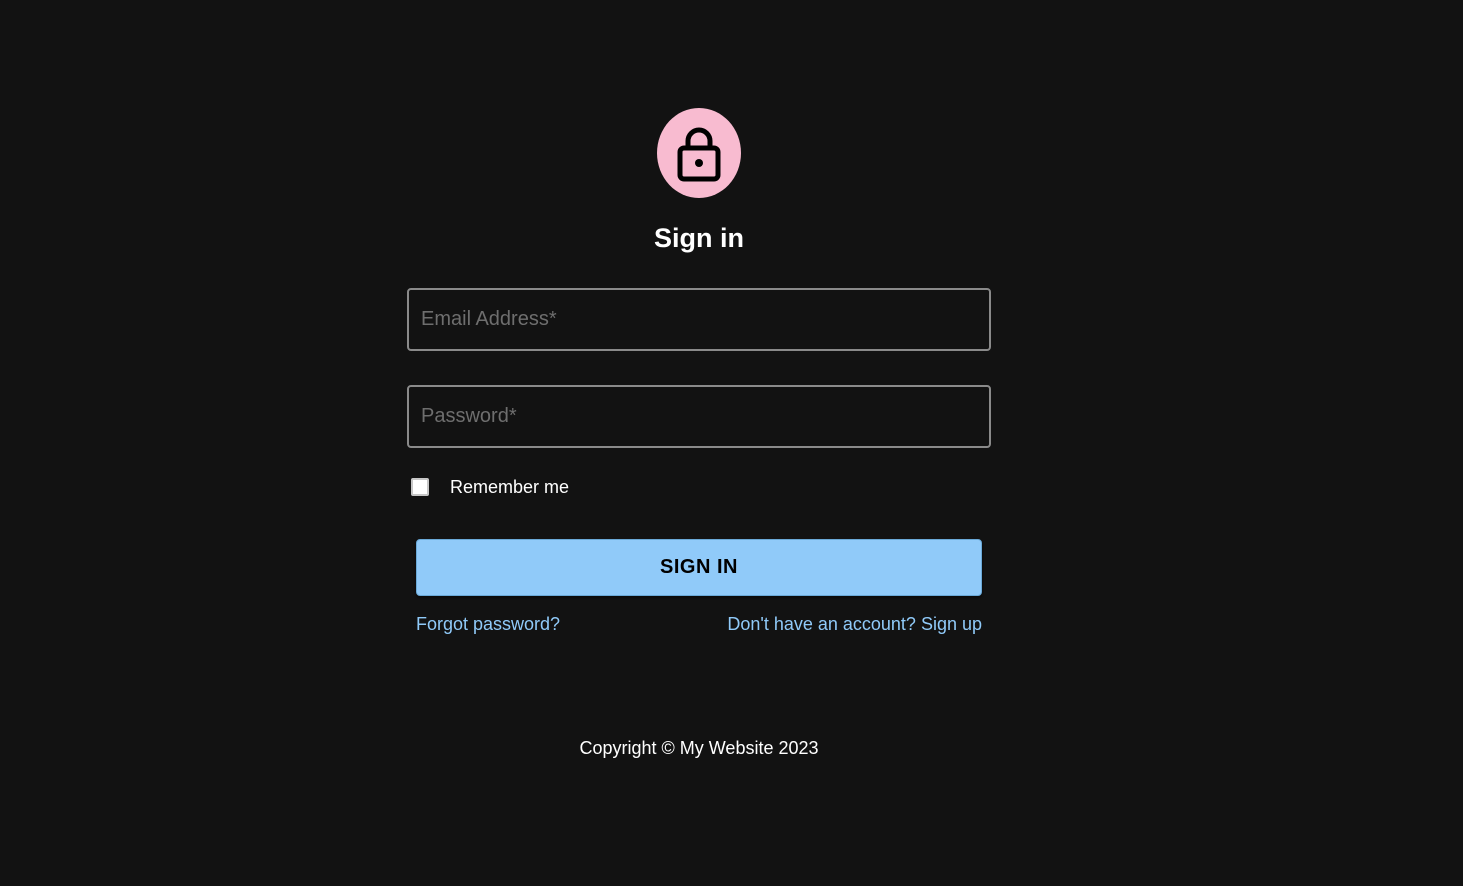  I want to click on avatar, so click(699, 153).